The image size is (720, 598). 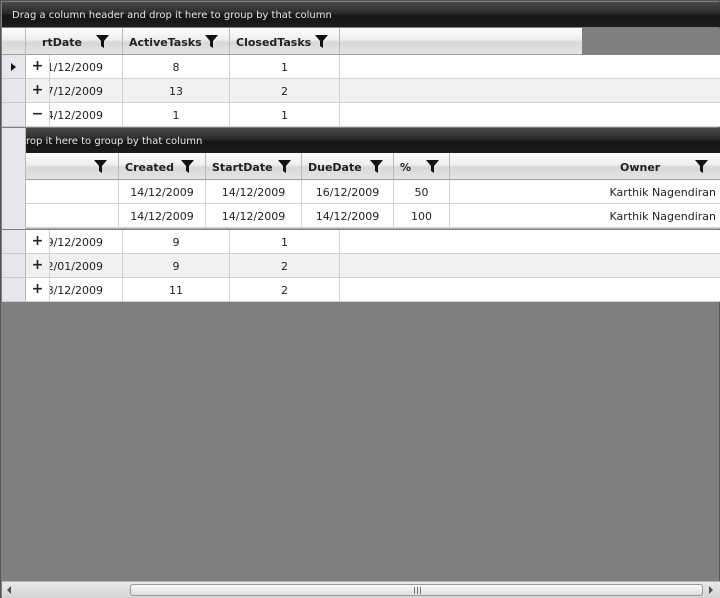 What do you see at coordinates (76, 290) in the screenshot?
I see `startdate-value: 08/12/2009` at bounding box center [76, 290].